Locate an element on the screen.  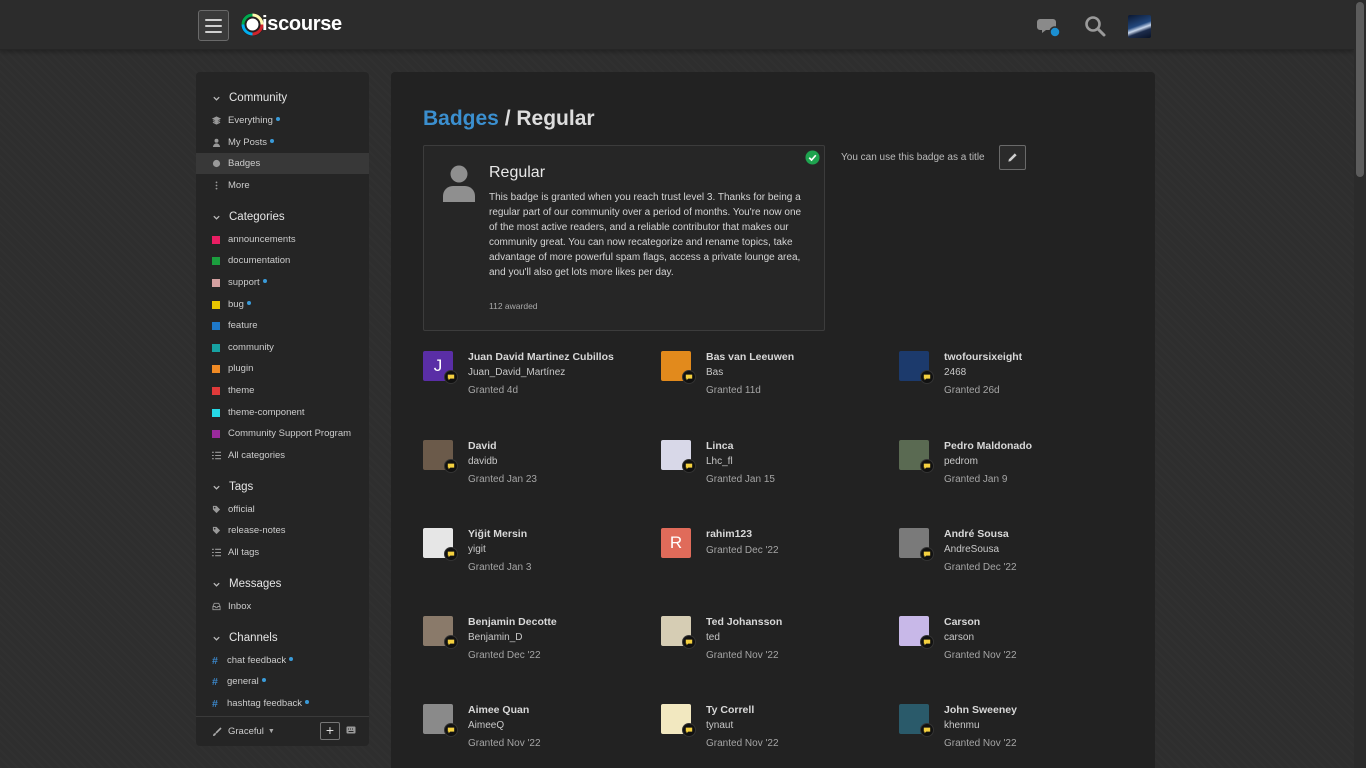
grantee-name: Pedro Maldonado is located at coordinates (988, 446).